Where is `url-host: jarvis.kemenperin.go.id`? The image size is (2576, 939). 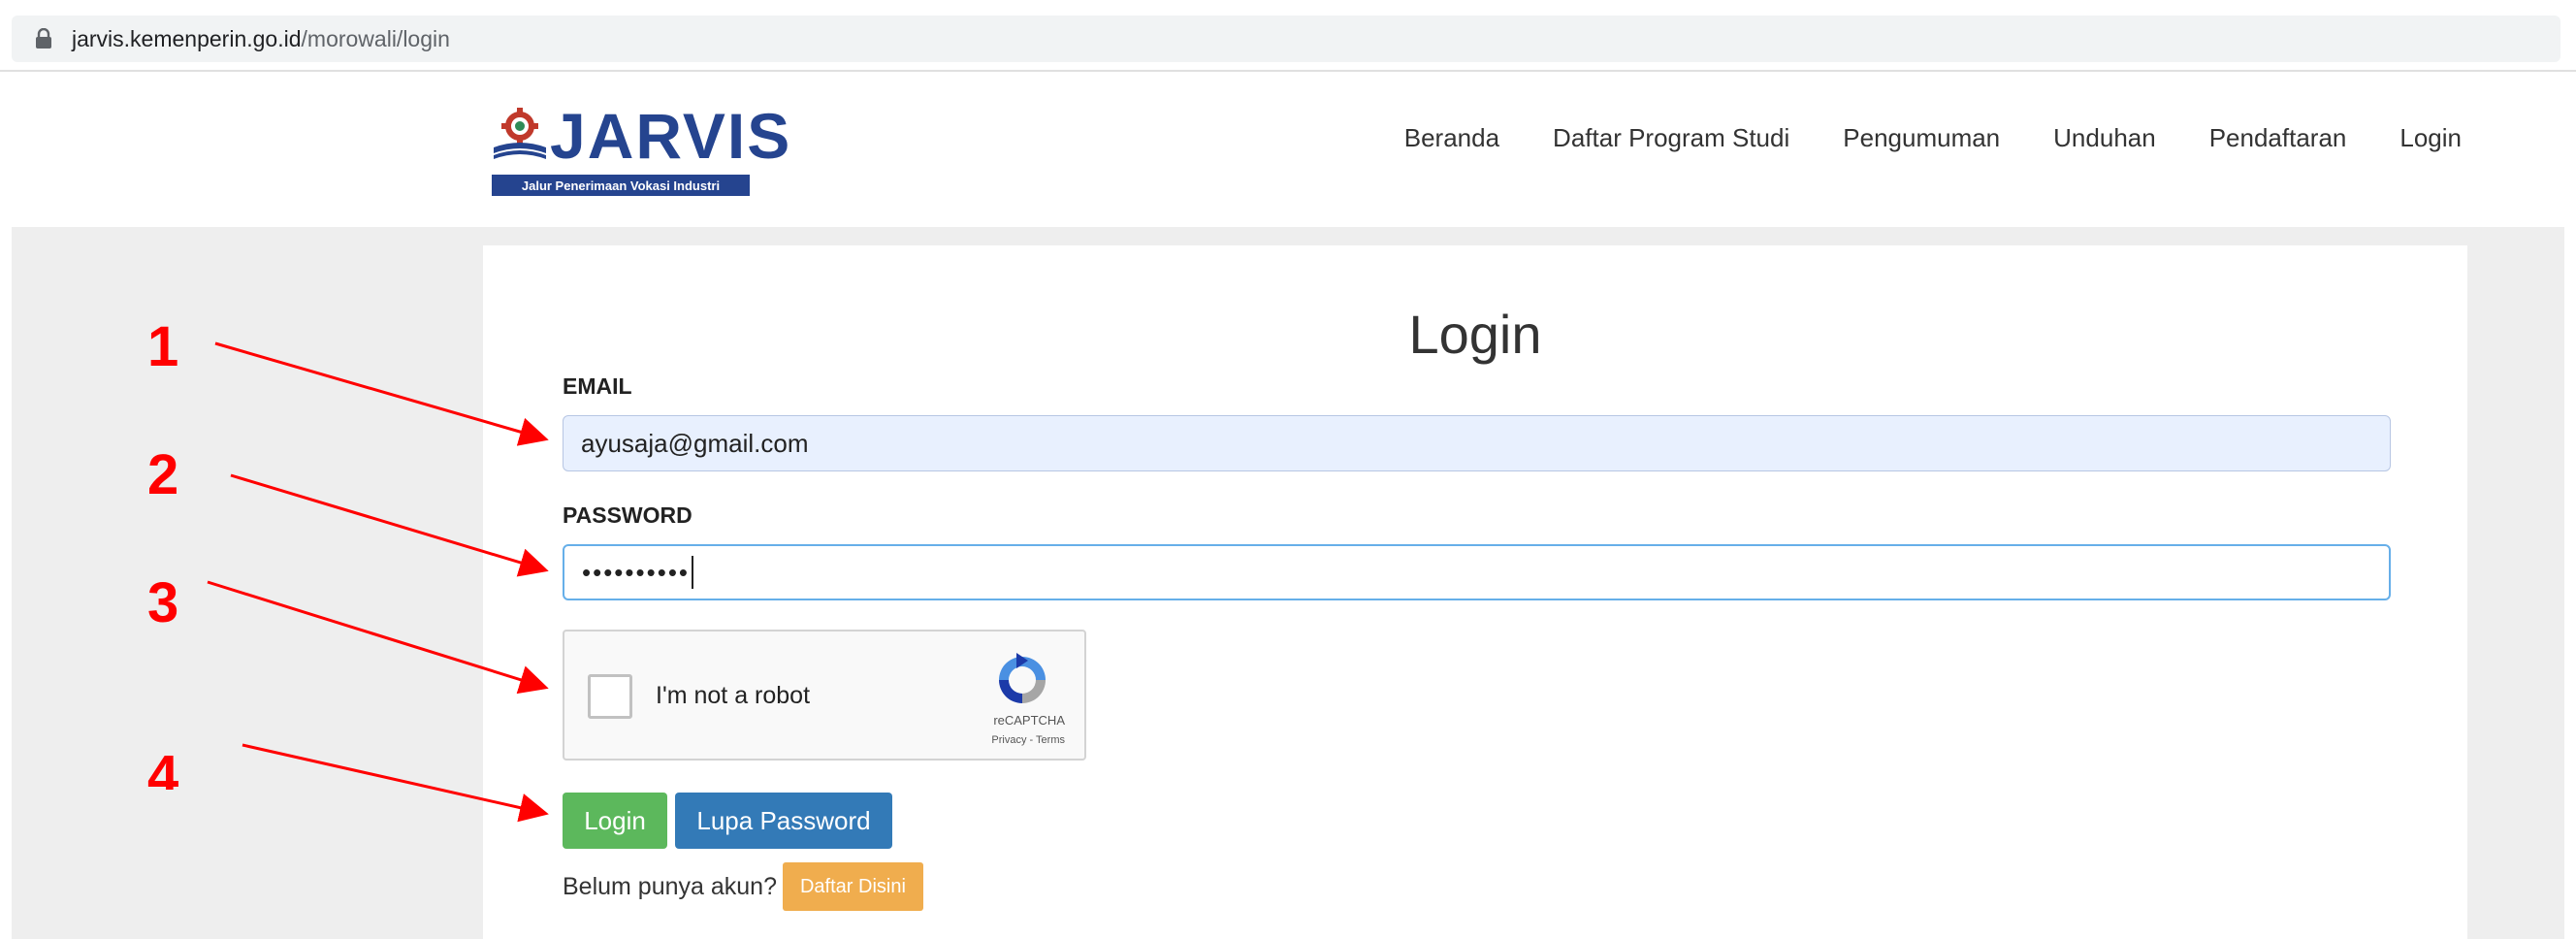
url-host: jarvis.kemenperin.go.id is located at coordinates (187, 38).